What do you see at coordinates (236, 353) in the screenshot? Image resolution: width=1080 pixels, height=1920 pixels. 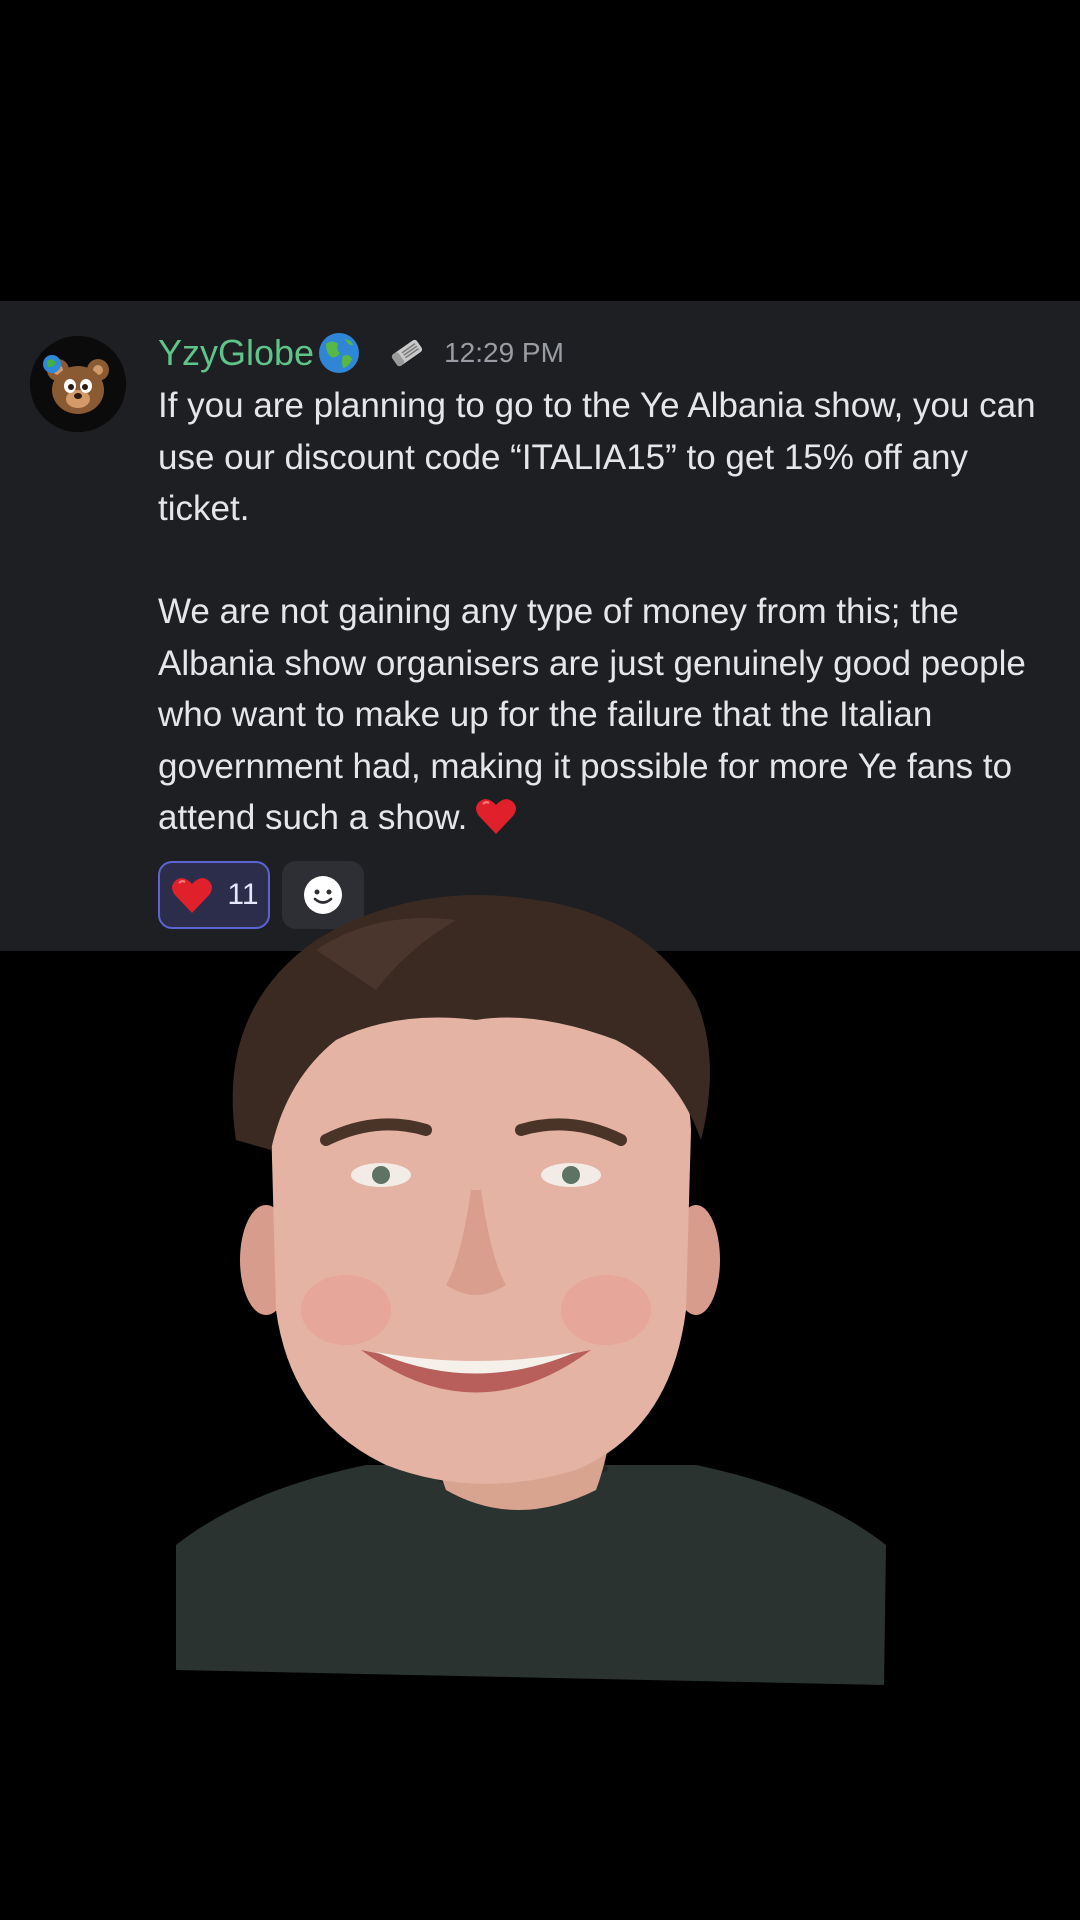 I see `username: YzyGlobe` at bounding box center [236, 353].